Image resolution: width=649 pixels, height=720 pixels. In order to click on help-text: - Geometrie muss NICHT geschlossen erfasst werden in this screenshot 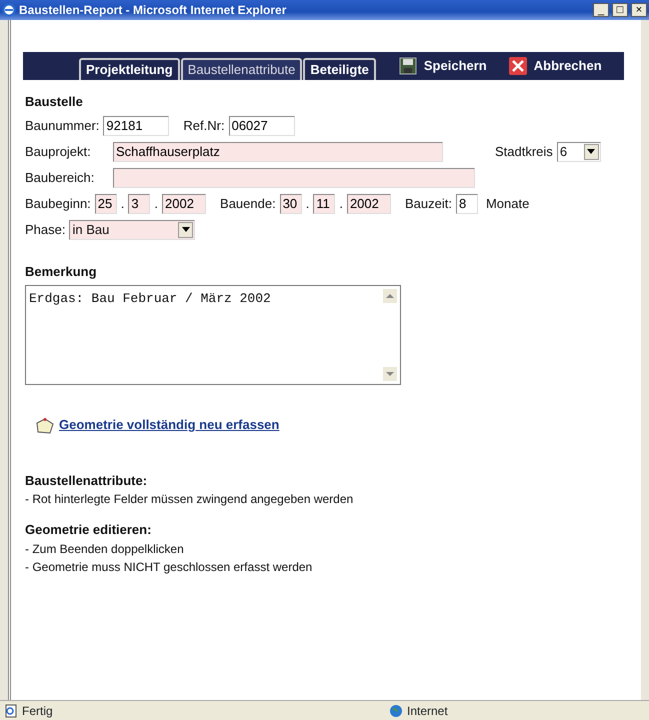, I will do `click(169, 567)`.